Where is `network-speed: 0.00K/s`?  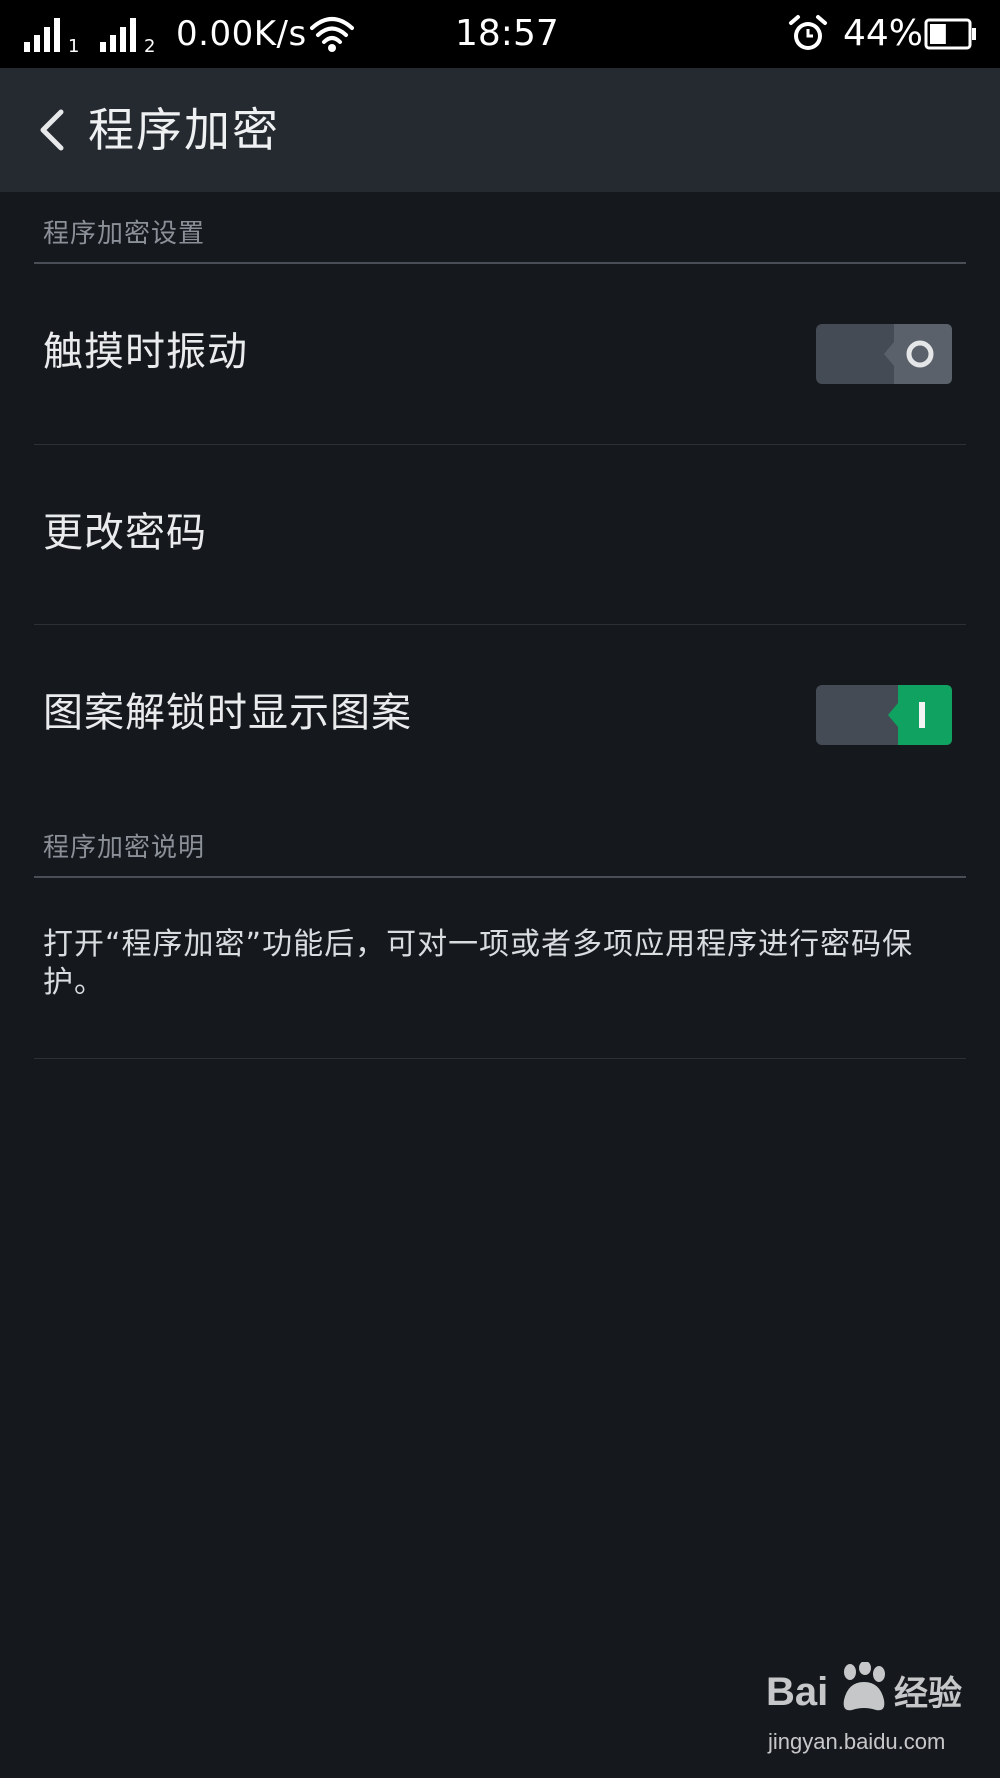 network-speed: 0.00K/s is located at coordinates (241, 34).